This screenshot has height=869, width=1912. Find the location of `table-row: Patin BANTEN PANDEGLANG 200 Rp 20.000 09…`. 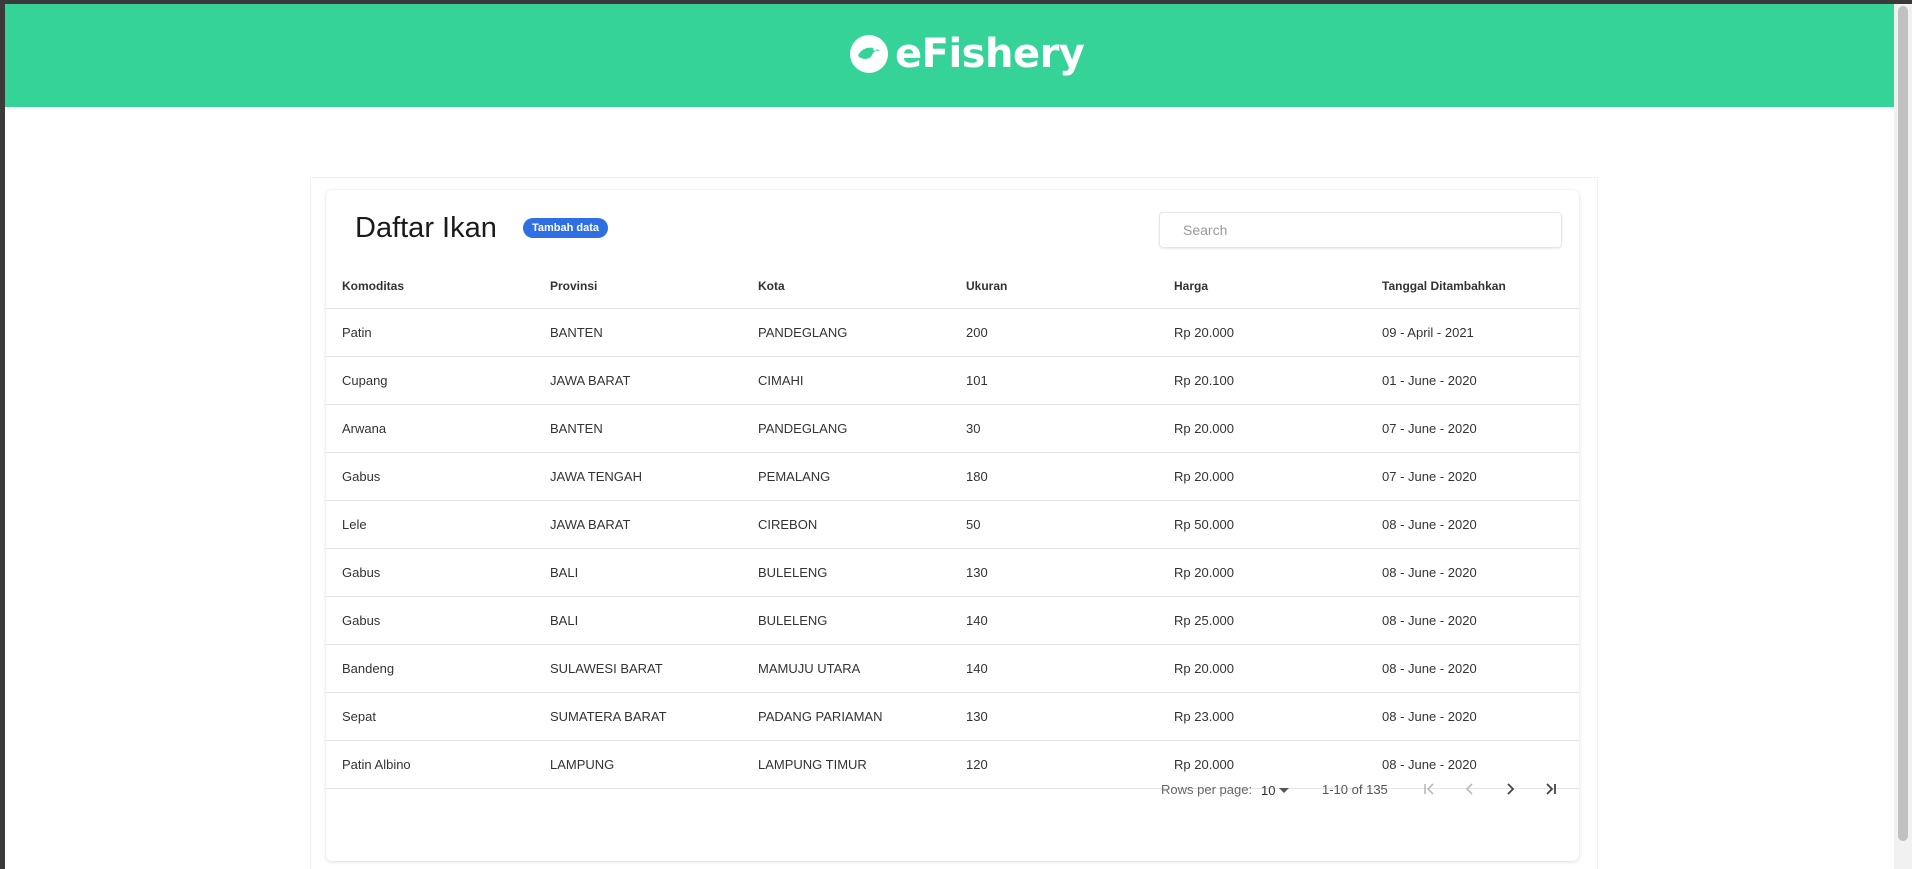

table-row: Patin BANTEN PANDEGLANG 200 Rp 20.000 09… is located at coordinates (952, 332).